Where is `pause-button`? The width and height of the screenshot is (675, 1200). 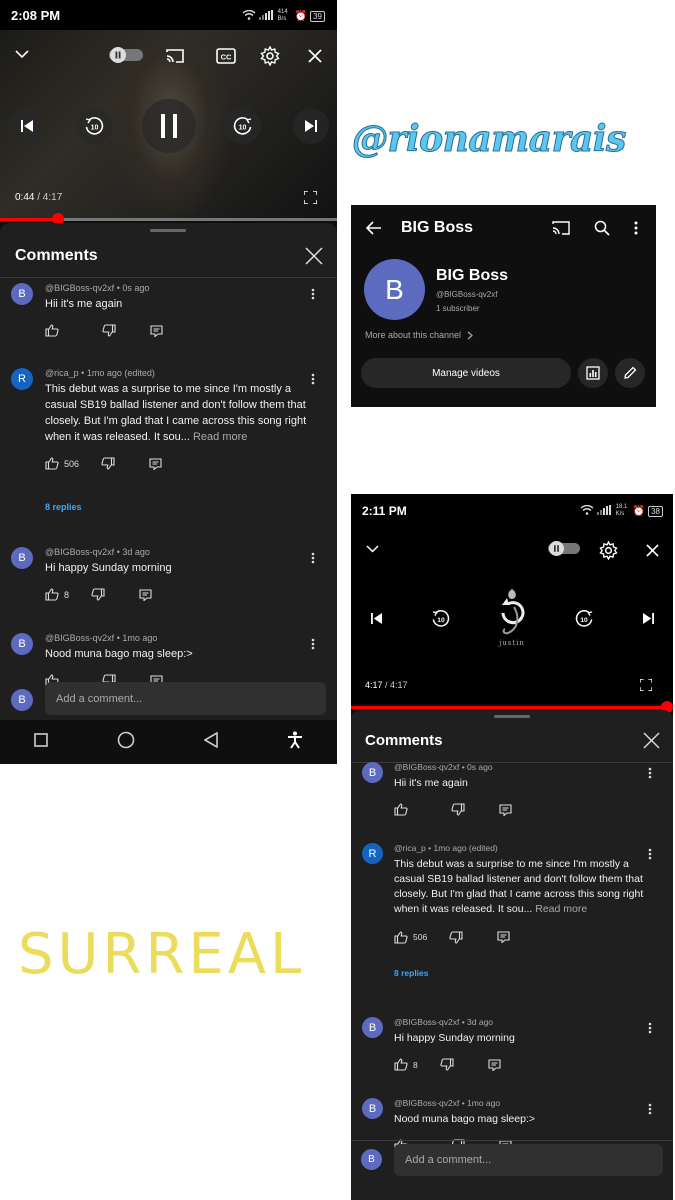 pause-button is located at coordinates (169, 126).